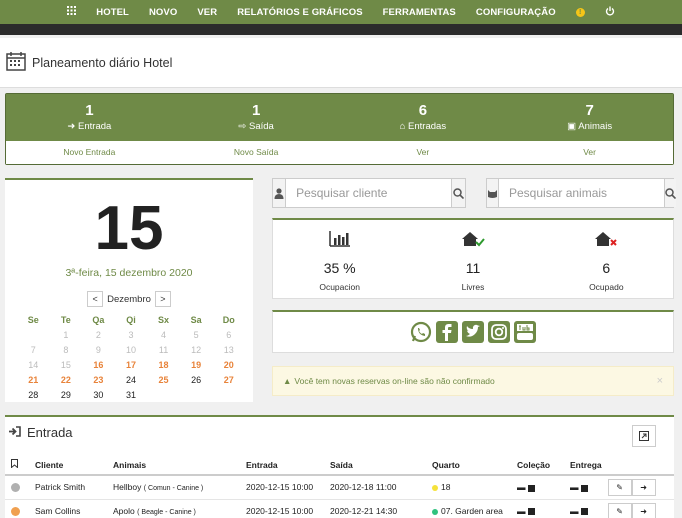 The image size is (682, 518). What do you see at coordinates (124, 511) in the screenshot?
I see `animal-name: Apolo` at bounding box center [124, 511].